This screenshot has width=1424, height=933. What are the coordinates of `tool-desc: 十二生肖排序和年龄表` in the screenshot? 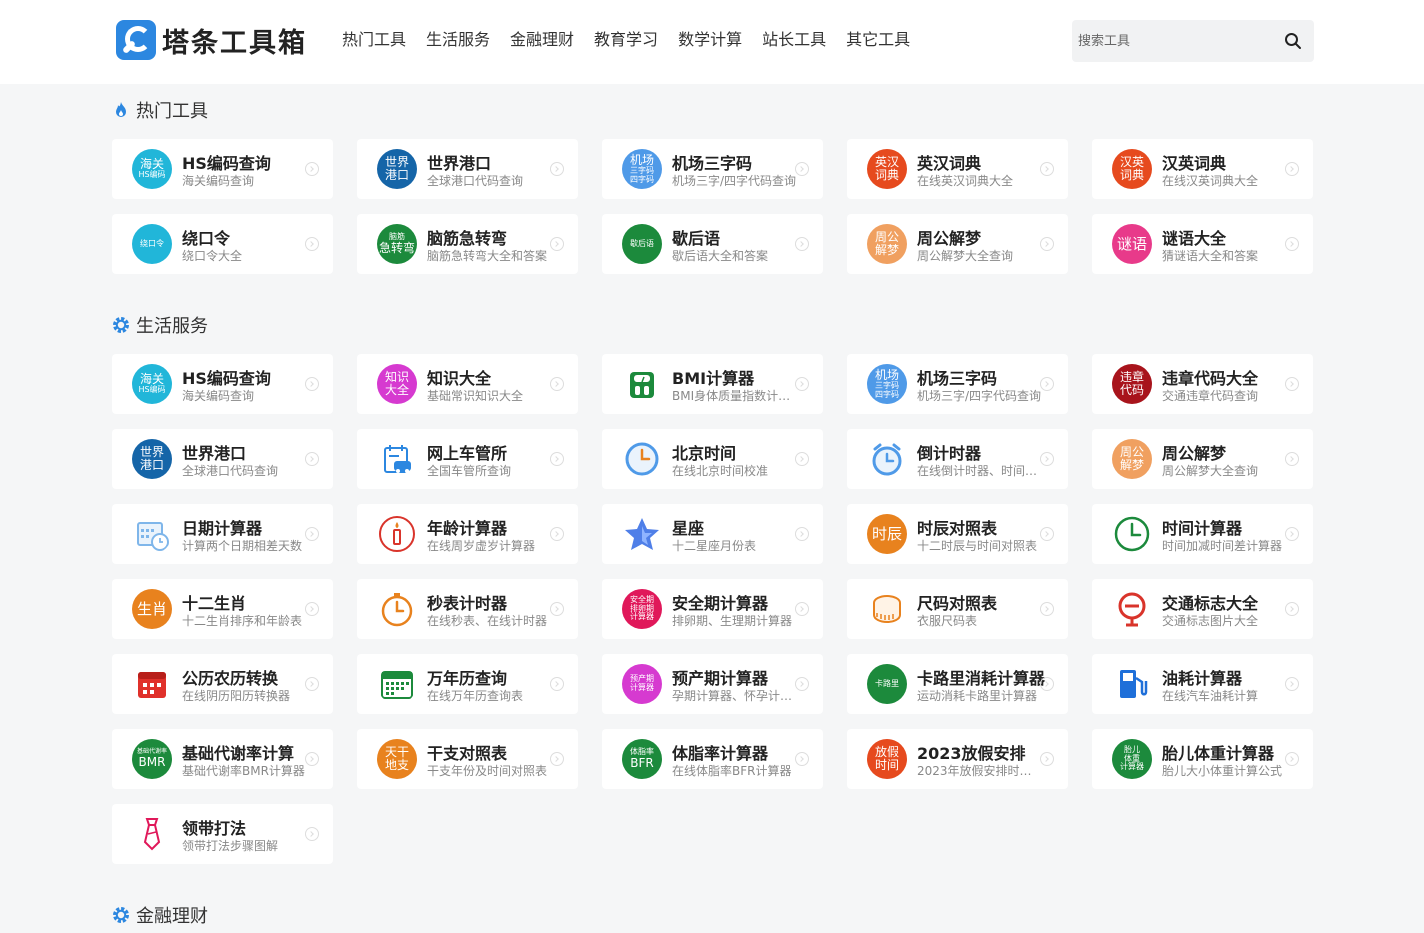 It's located at (242, 621).